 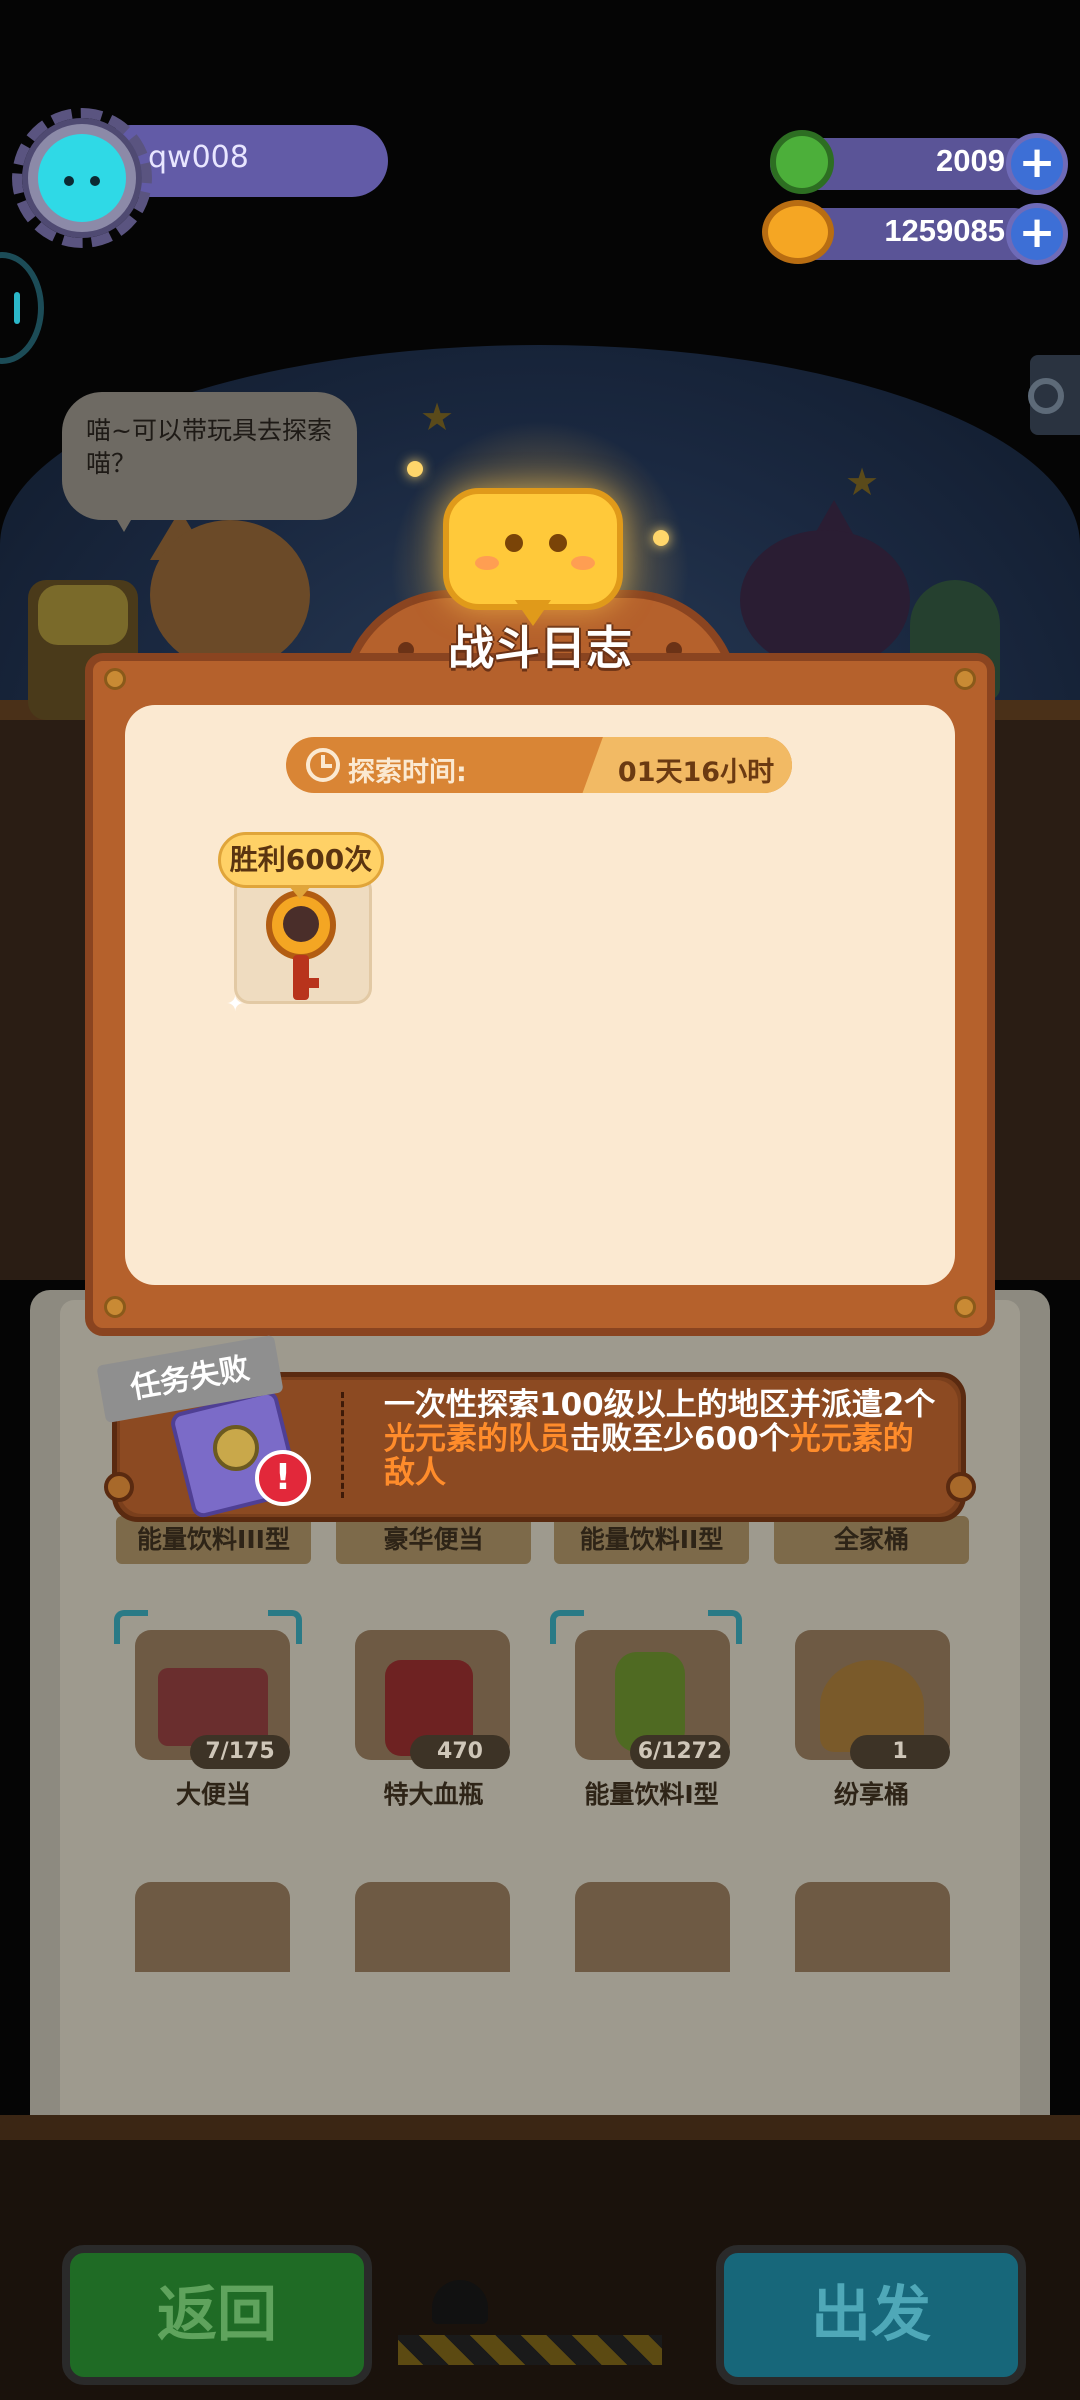 What do you see at coordinates (217, 2315) in the screenshot?
I see `back-button: 返回` at bounding box center [217, 2315].